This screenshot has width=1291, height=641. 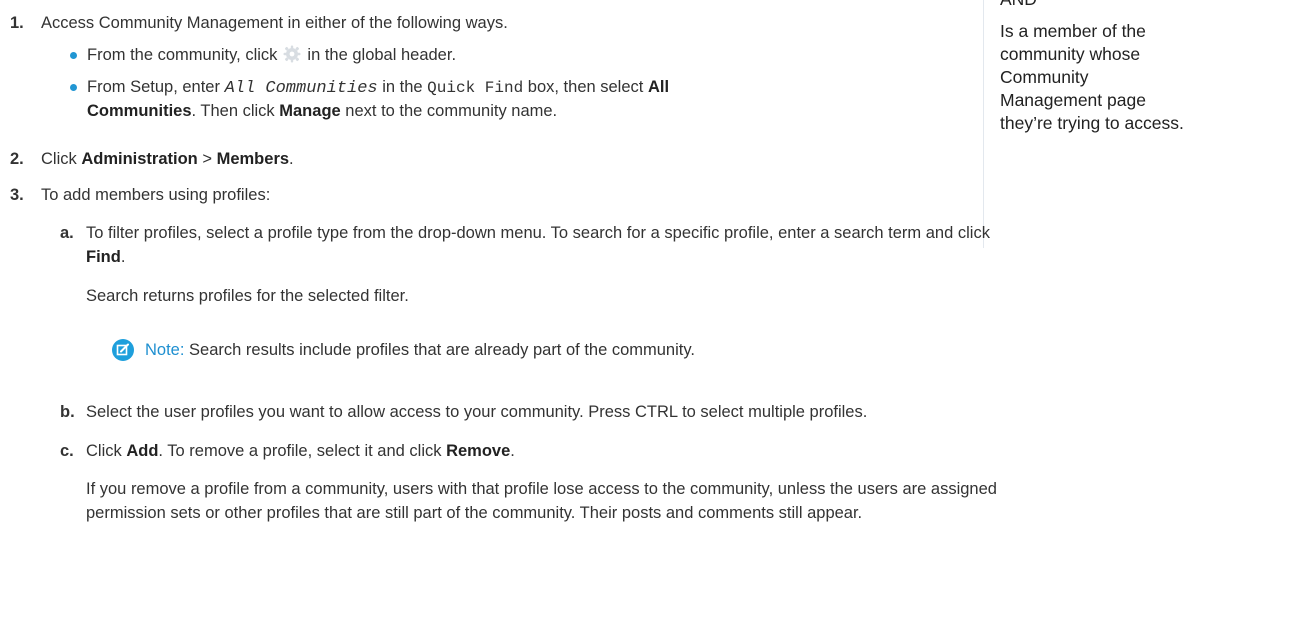 What do you see at coordinates (17, 195) in the screenshot?
I see `step-3-number: 3.` at bounding box center [17, 195].